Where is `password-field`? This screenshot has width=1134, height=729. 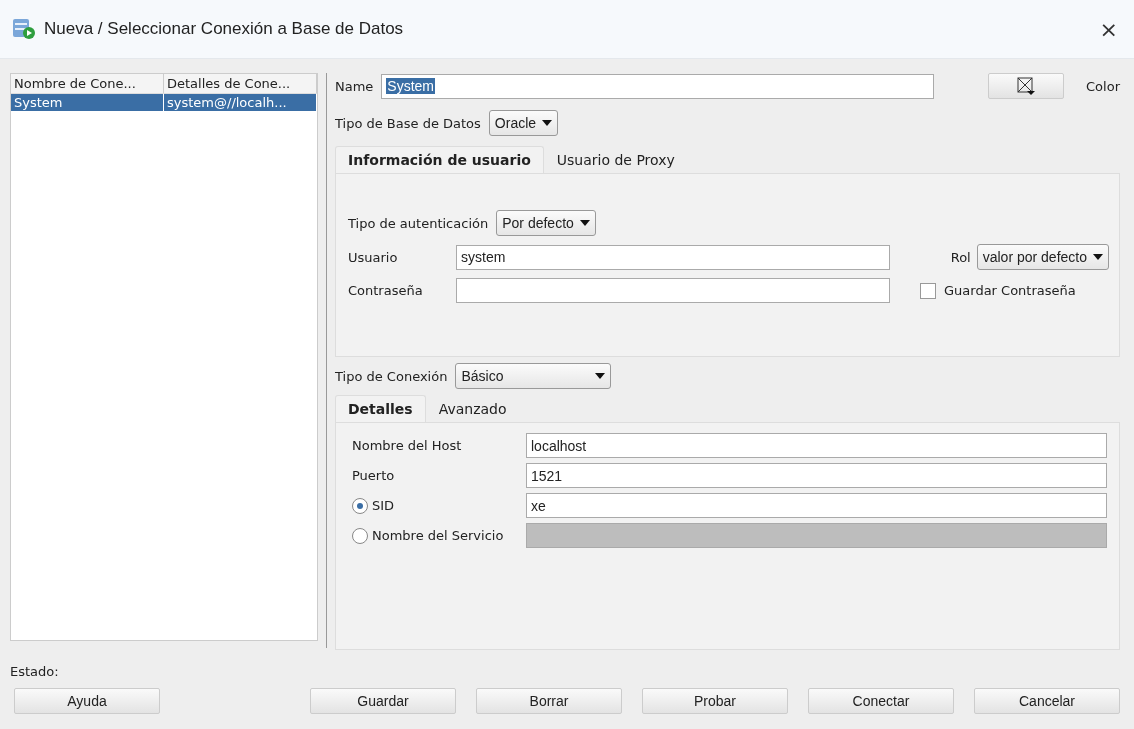 password-field is located at coordinates (673, 290).